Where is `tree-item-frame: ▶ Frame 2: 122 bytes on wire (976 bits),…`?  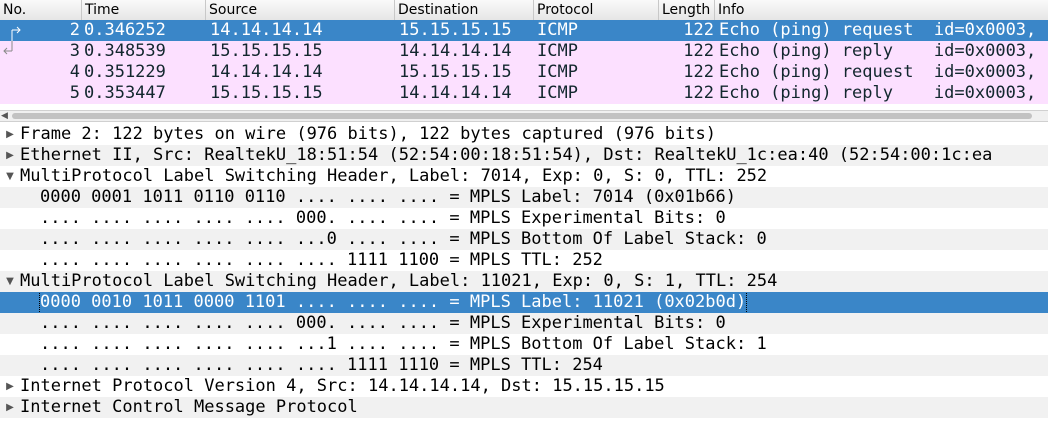
tree-item-frame: ▶ Frame 2: 122 bytes on wire (976 bits),… is located at coordinates (524, 134).